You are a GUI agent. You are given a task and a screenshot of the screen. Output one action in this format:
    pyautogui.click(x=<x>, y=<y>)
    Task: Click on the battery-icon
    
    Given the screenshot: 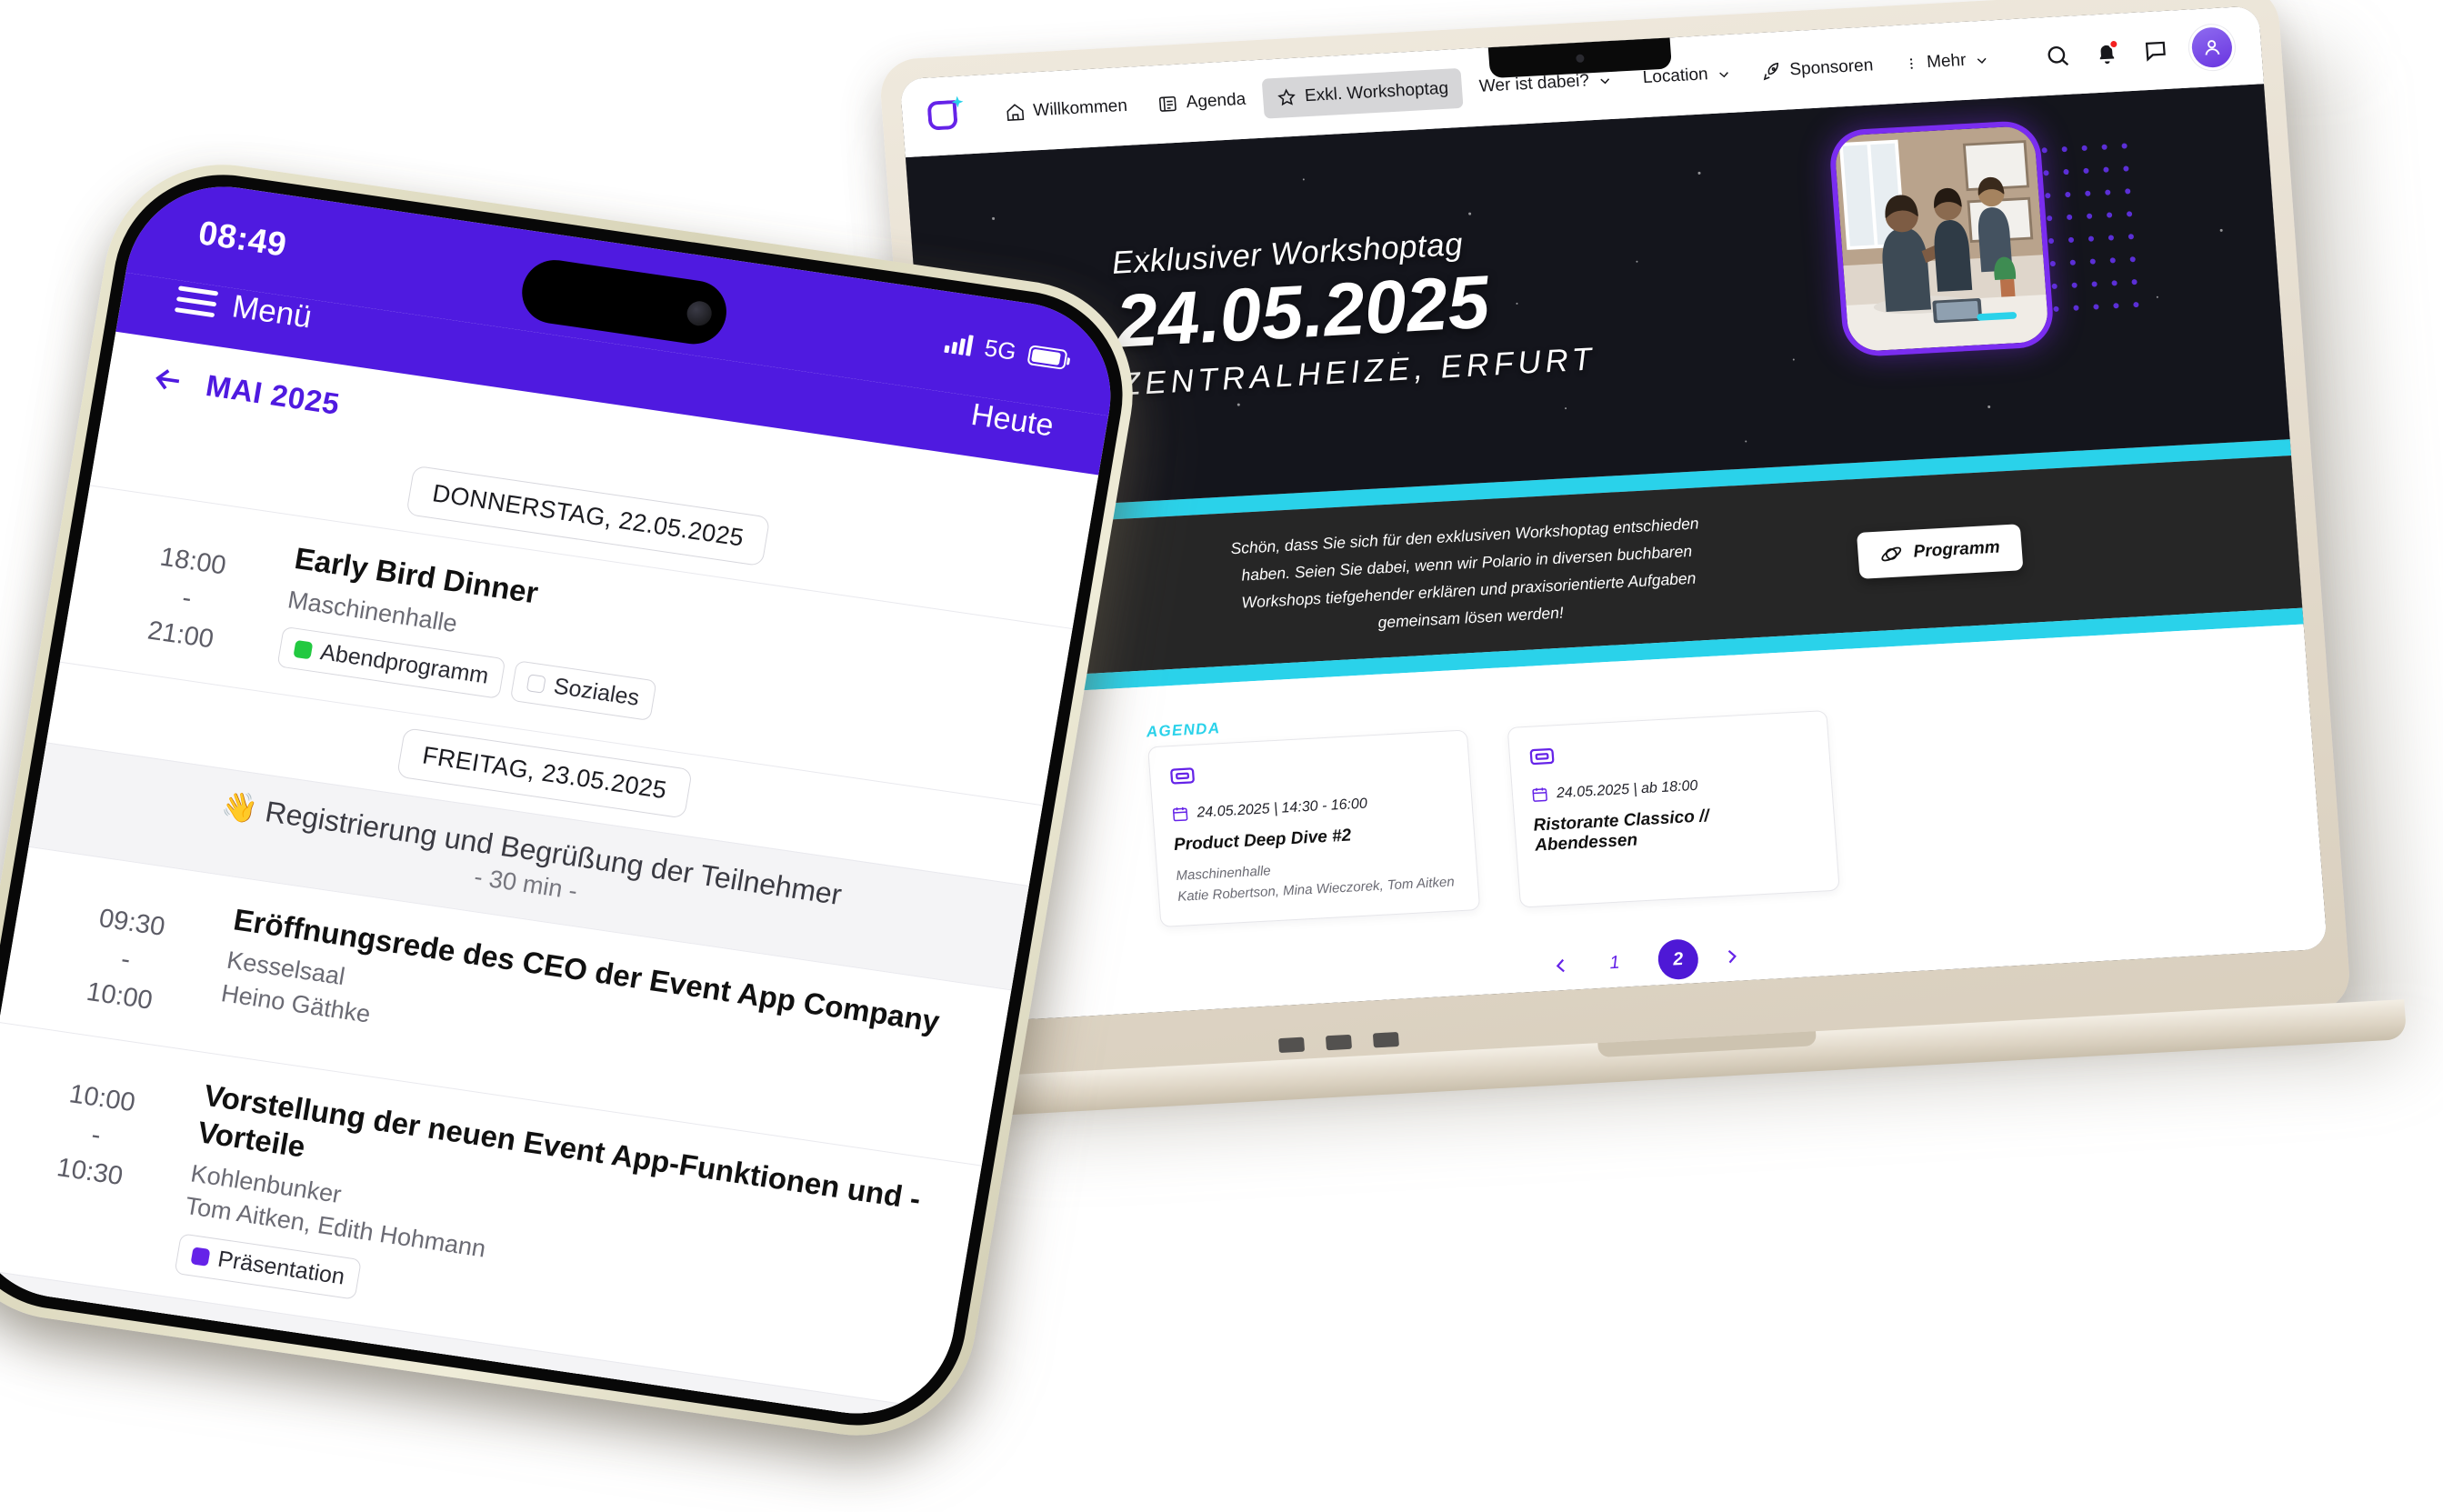 What is the action you would take?
    pyautogui.click(x=1047, y=357)
    